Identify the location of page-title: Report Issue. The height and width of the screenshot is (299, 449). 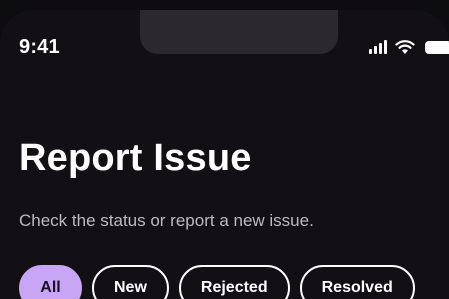
(135, 158).